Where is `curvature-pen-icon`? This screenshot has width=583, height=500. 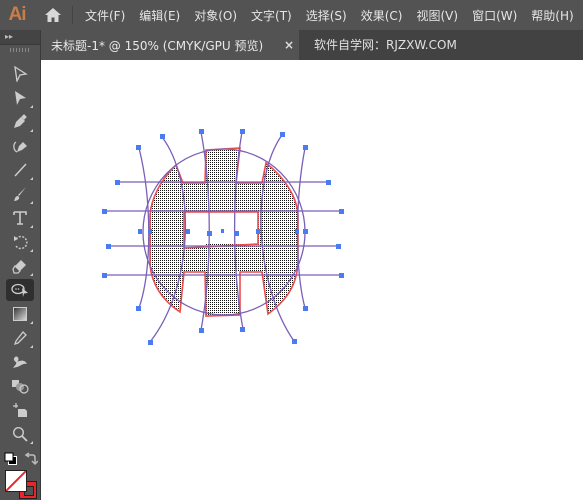 curvature-pen-icon is located at coordinates (20, 147).